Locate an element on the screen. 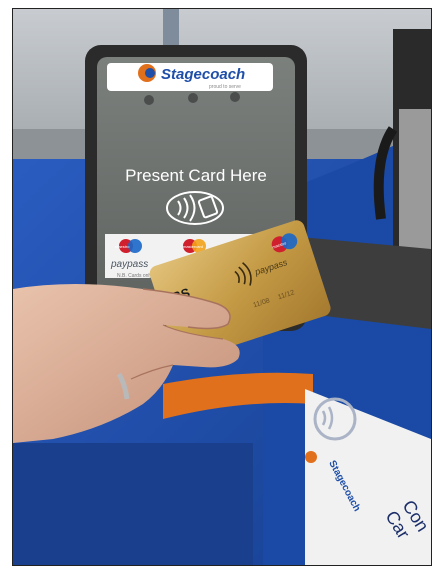 The height and width of the screenshot is (572, 443). ticket-machine-panel is located at coordinates (415, 179).